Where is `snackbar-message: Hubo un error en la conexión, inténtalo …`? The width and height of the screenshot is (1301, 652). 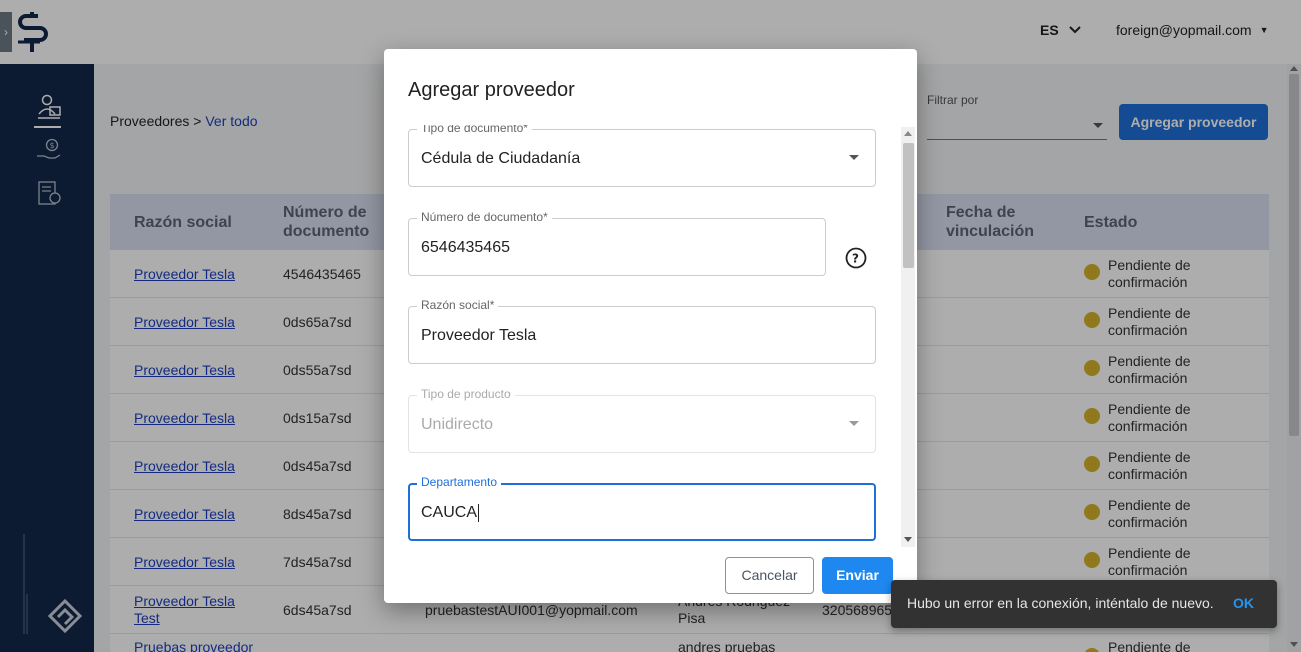
snackbar-message: Hubo un error en la conexión, inténtalo … is located at coordinates (1060, 603).